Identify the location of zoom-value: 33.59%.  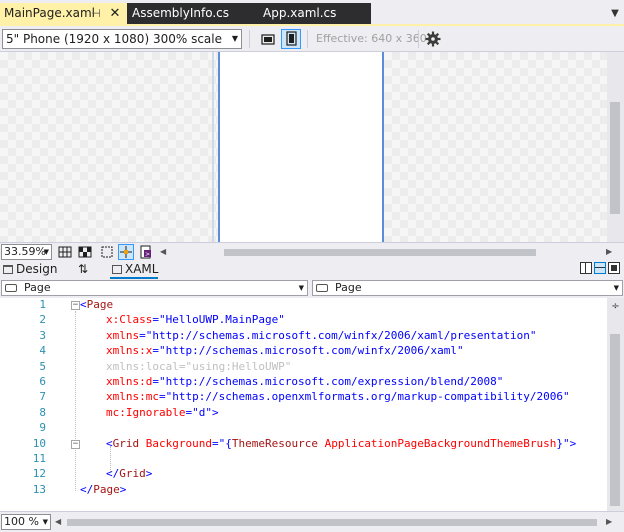
(25, 251).